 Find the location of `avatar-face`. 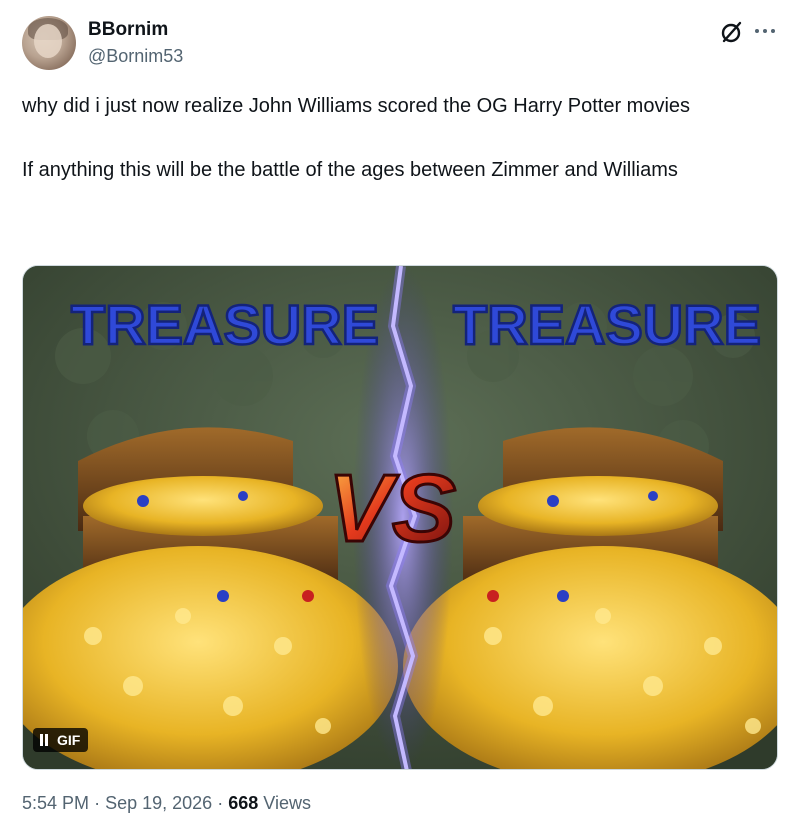

avatar-face is located at coordinates (48, 41).